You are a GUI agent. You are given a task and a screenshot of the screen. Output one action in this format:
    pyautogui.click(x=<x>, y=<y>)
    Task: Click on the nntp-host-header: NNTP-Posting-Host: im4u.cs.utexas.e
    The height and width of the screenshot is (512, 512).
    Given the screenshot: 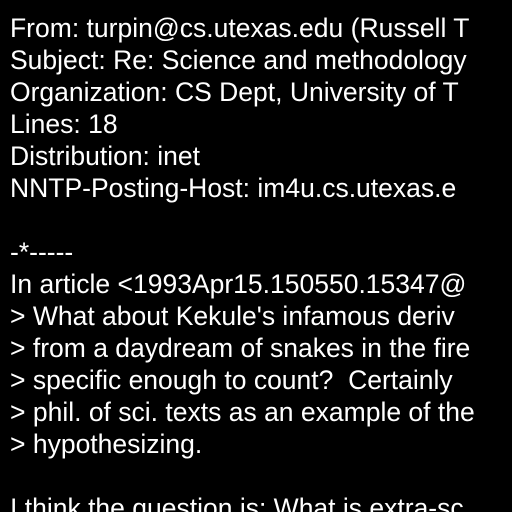 What is the action you would take?
    pyautogui.click(x=233, y=188)
    